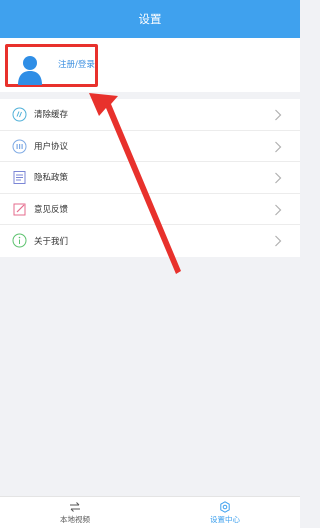 The height and width of the screenshot is (528, 320). What do you see at coordinates (19, 146) in the screenshot?
I see `user-agreement-icon` at bounding box center [19, 146].